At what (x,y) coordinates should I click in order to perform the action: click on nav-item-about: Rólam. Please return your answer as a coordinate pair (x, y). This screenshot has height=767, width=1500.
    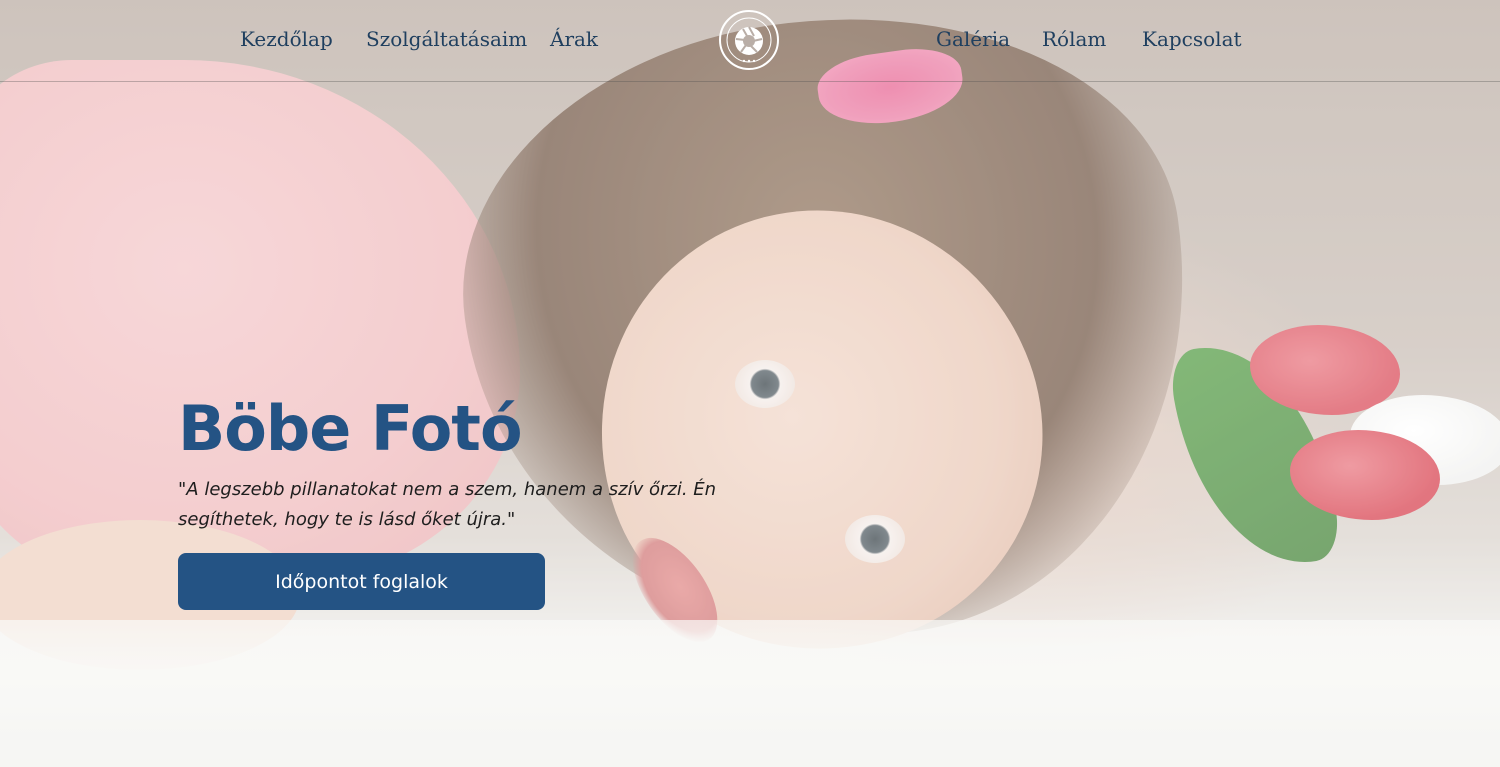
    Looking at the image, I should click on (1074, 39).